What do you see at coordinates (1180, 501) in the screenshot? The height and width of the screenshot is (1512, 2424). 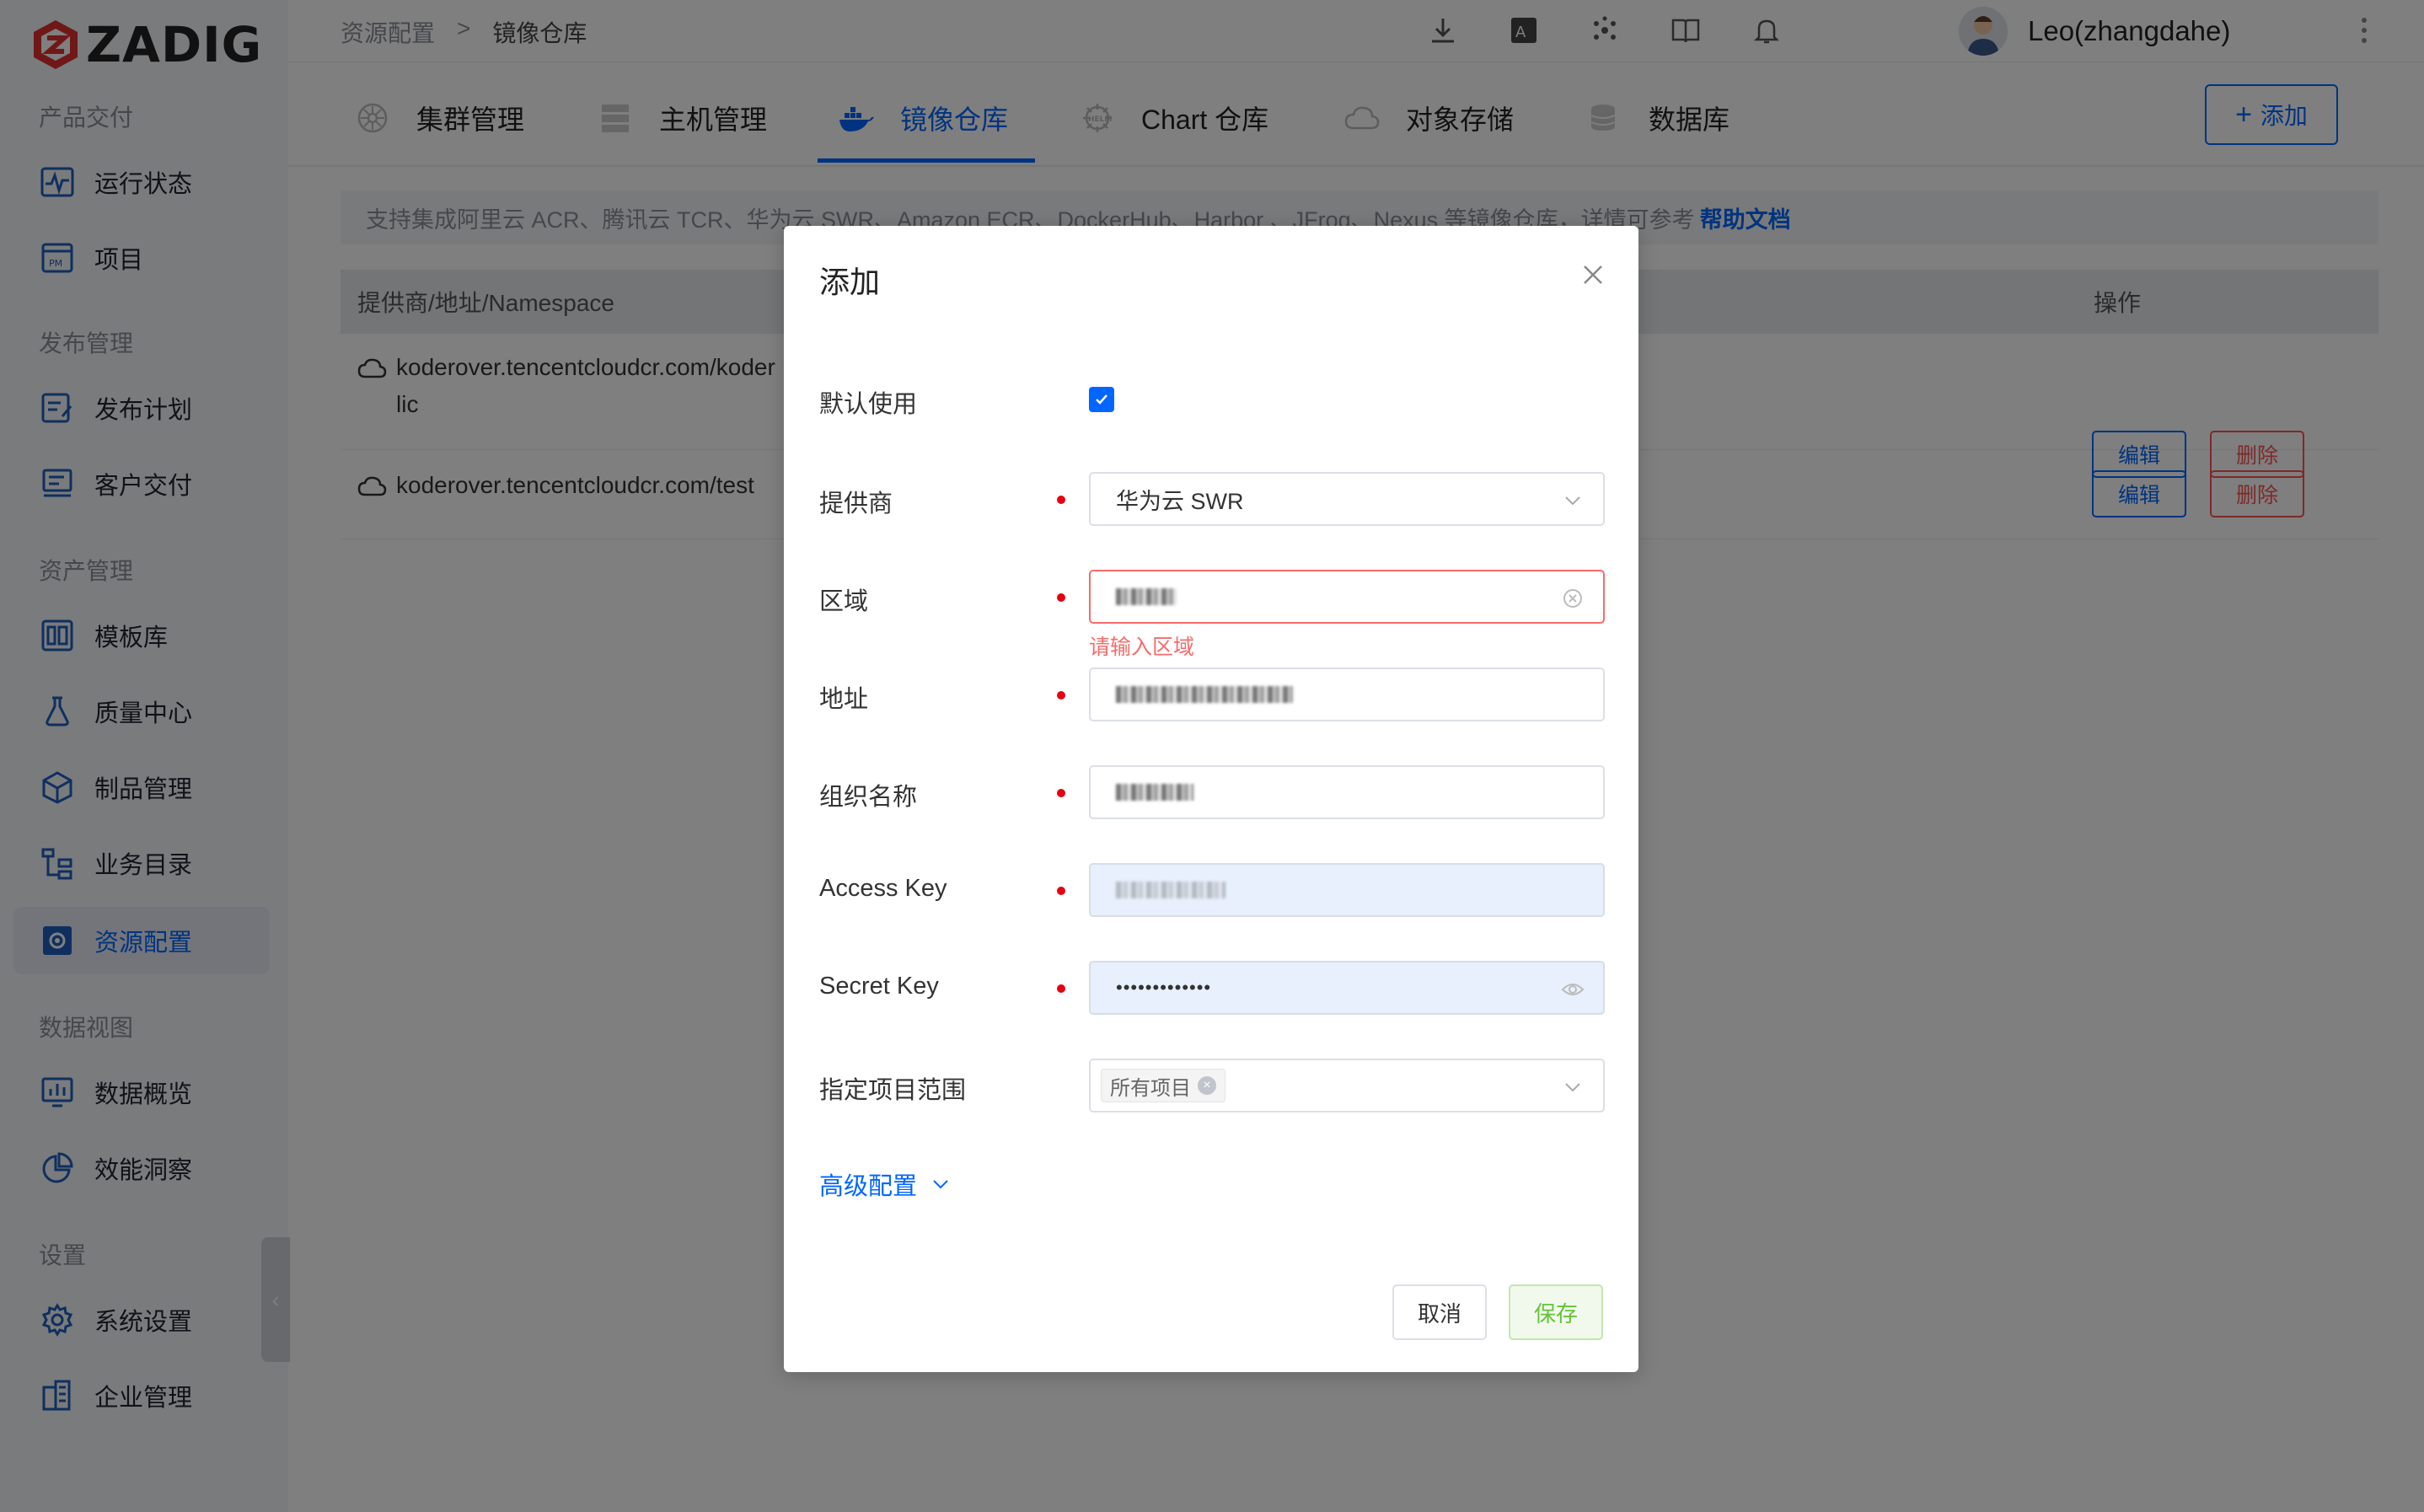 I see `provider-value: 华为云 SWR` at bounding box center [1180, 501].